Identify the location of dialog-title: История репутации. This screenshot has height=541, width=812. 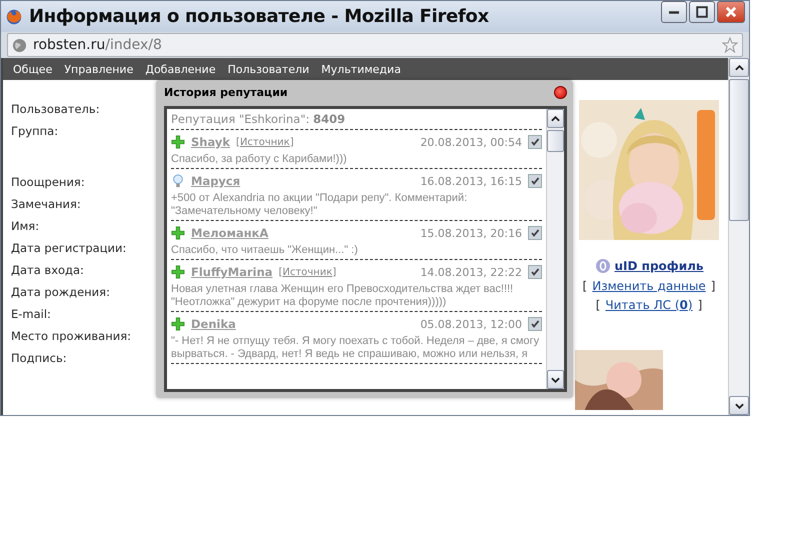
(226, 92).